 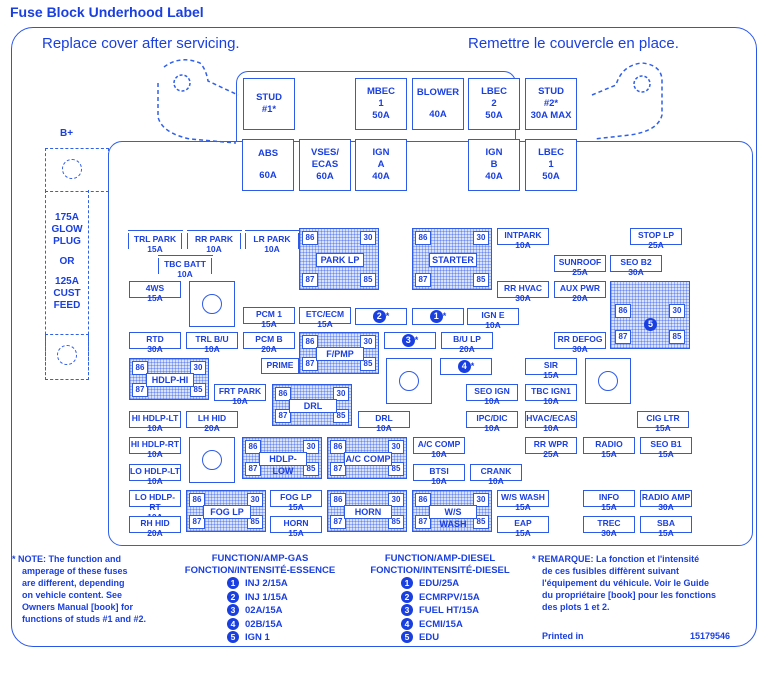 What do you see at coordinates (339, 259) in the screenshot?
I see `relay-park-lp: 86 30 87 85 PARK LP` at bounding box center [339, 259].